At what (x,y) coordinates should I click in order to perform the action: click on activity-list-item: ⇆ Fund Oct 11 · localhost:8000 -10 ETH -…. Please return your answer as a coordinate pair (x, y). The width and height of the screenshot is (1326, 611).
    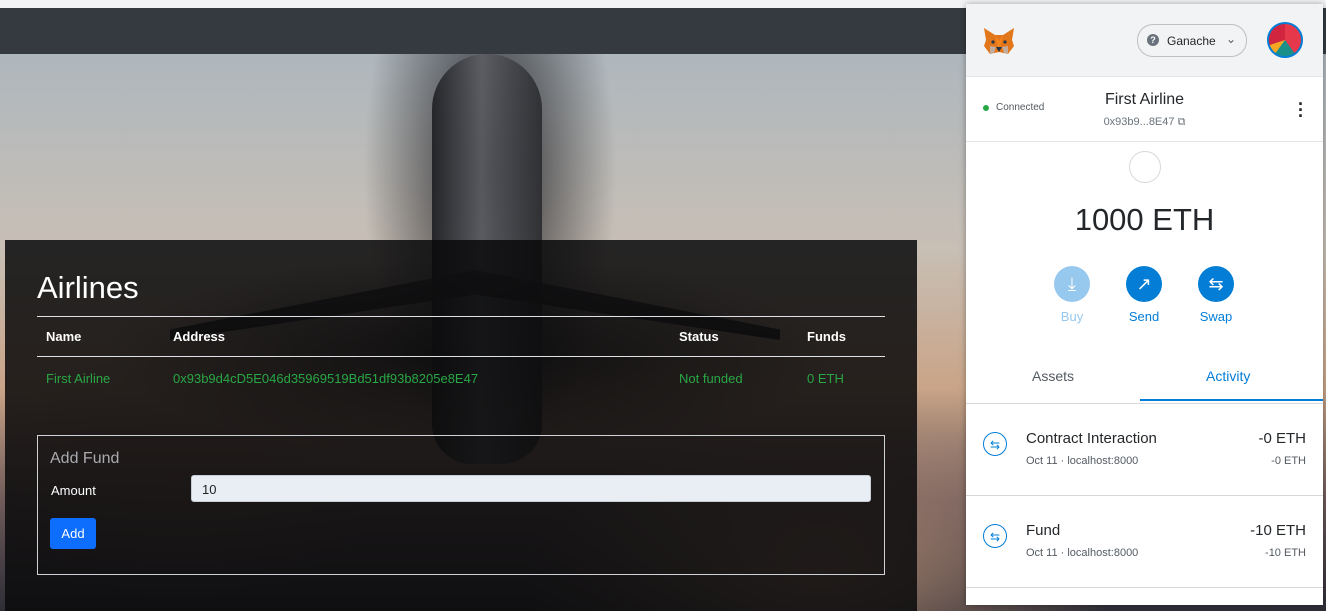
    Looking at the image, I should click on (1144, 542).